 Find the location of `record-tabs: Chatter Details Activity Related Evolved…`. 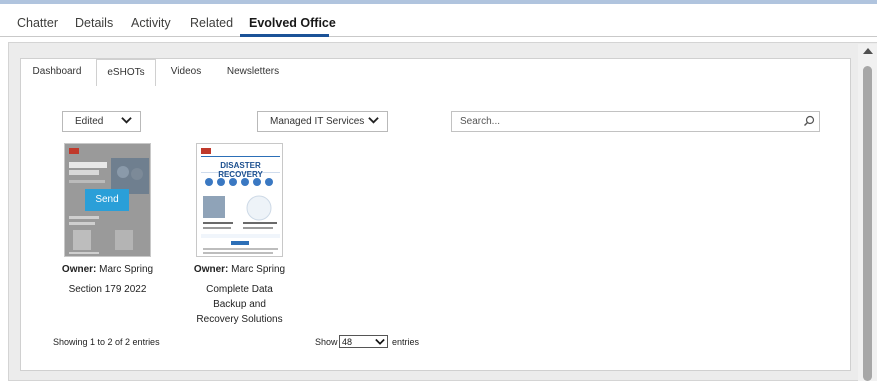

record-tabs: Chatter Details Activity Related Evolved… is located at coordinates (438, 20).